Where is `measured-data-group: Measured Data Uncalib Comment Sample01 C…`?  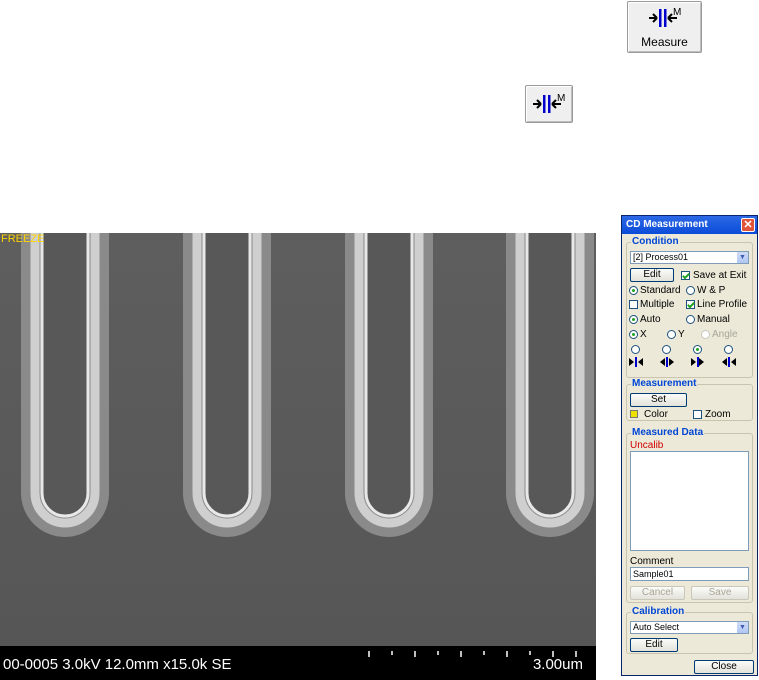 measured-data-group: Measured Data Uncalib Comment Sample01 C… is located at coordinates (689, 515).